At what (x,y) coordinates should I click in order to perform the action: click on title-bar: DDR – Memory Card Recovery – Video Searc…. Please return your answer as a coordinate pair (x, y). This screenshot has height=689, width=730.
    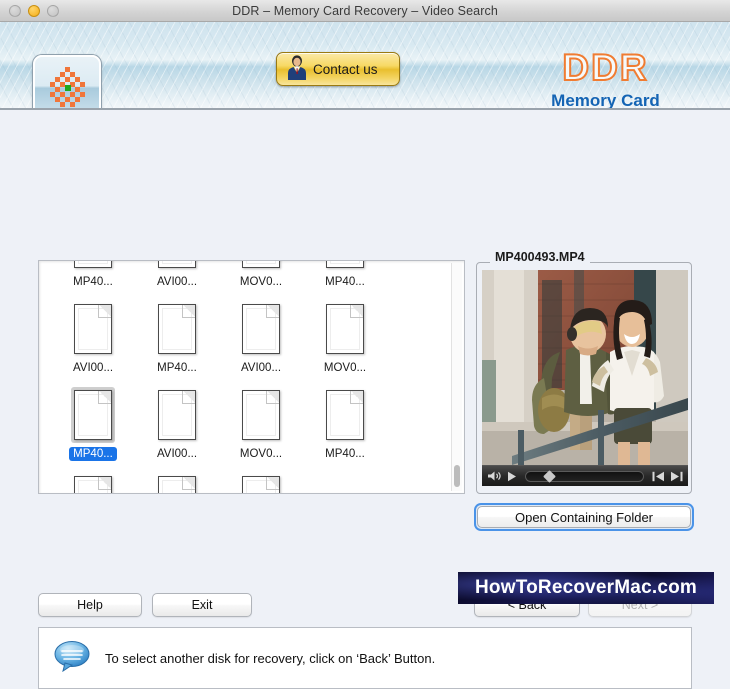
    Looking at the image, I should click on (365, 11).